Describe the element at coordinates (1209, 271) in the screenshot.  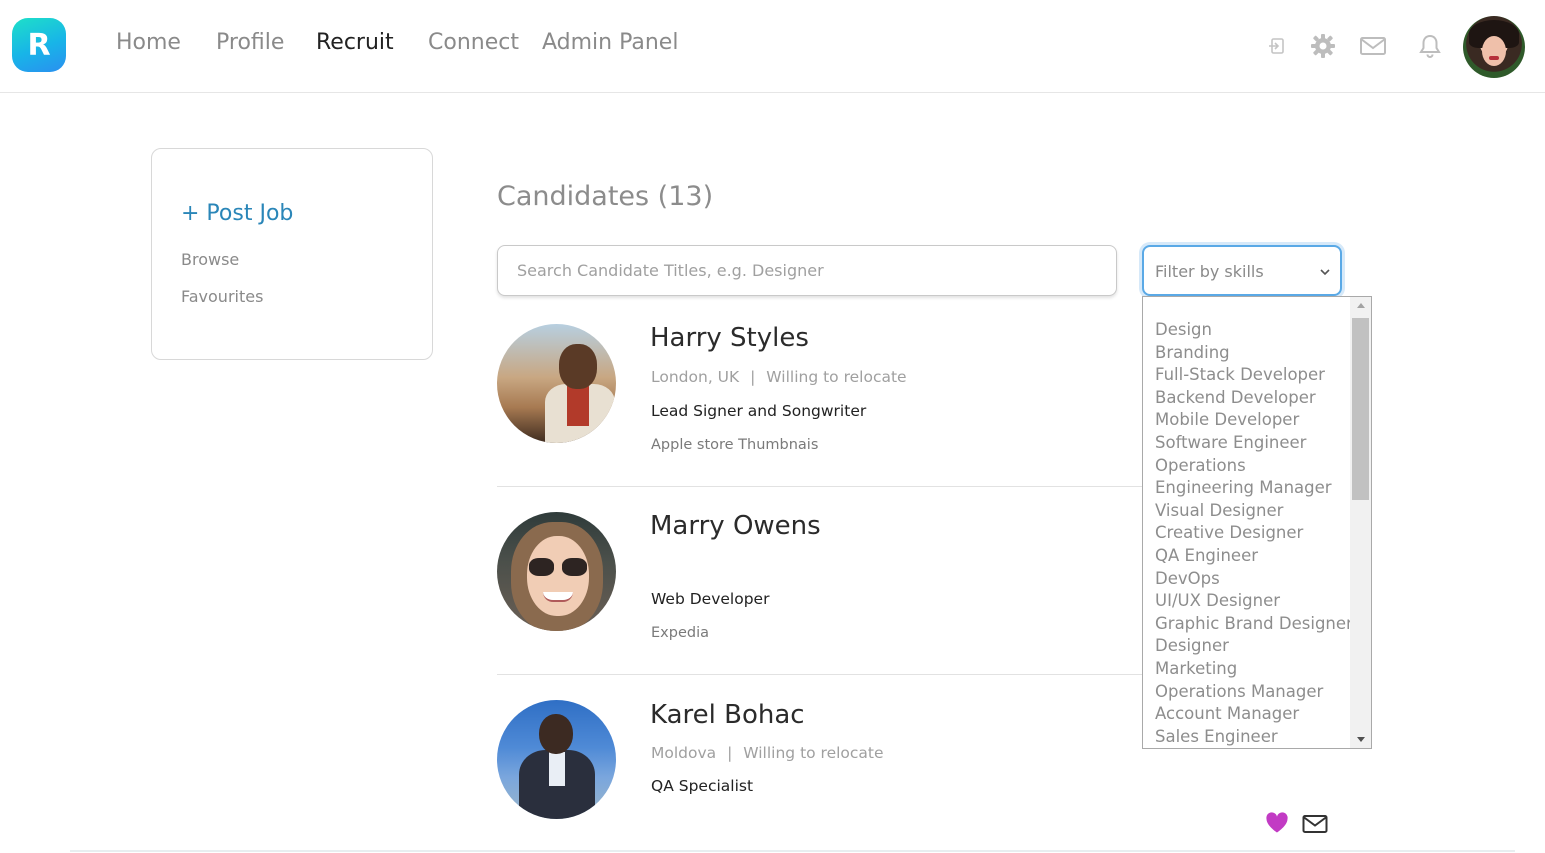
I see `skills-filter-label: Filter by skills` at that location.